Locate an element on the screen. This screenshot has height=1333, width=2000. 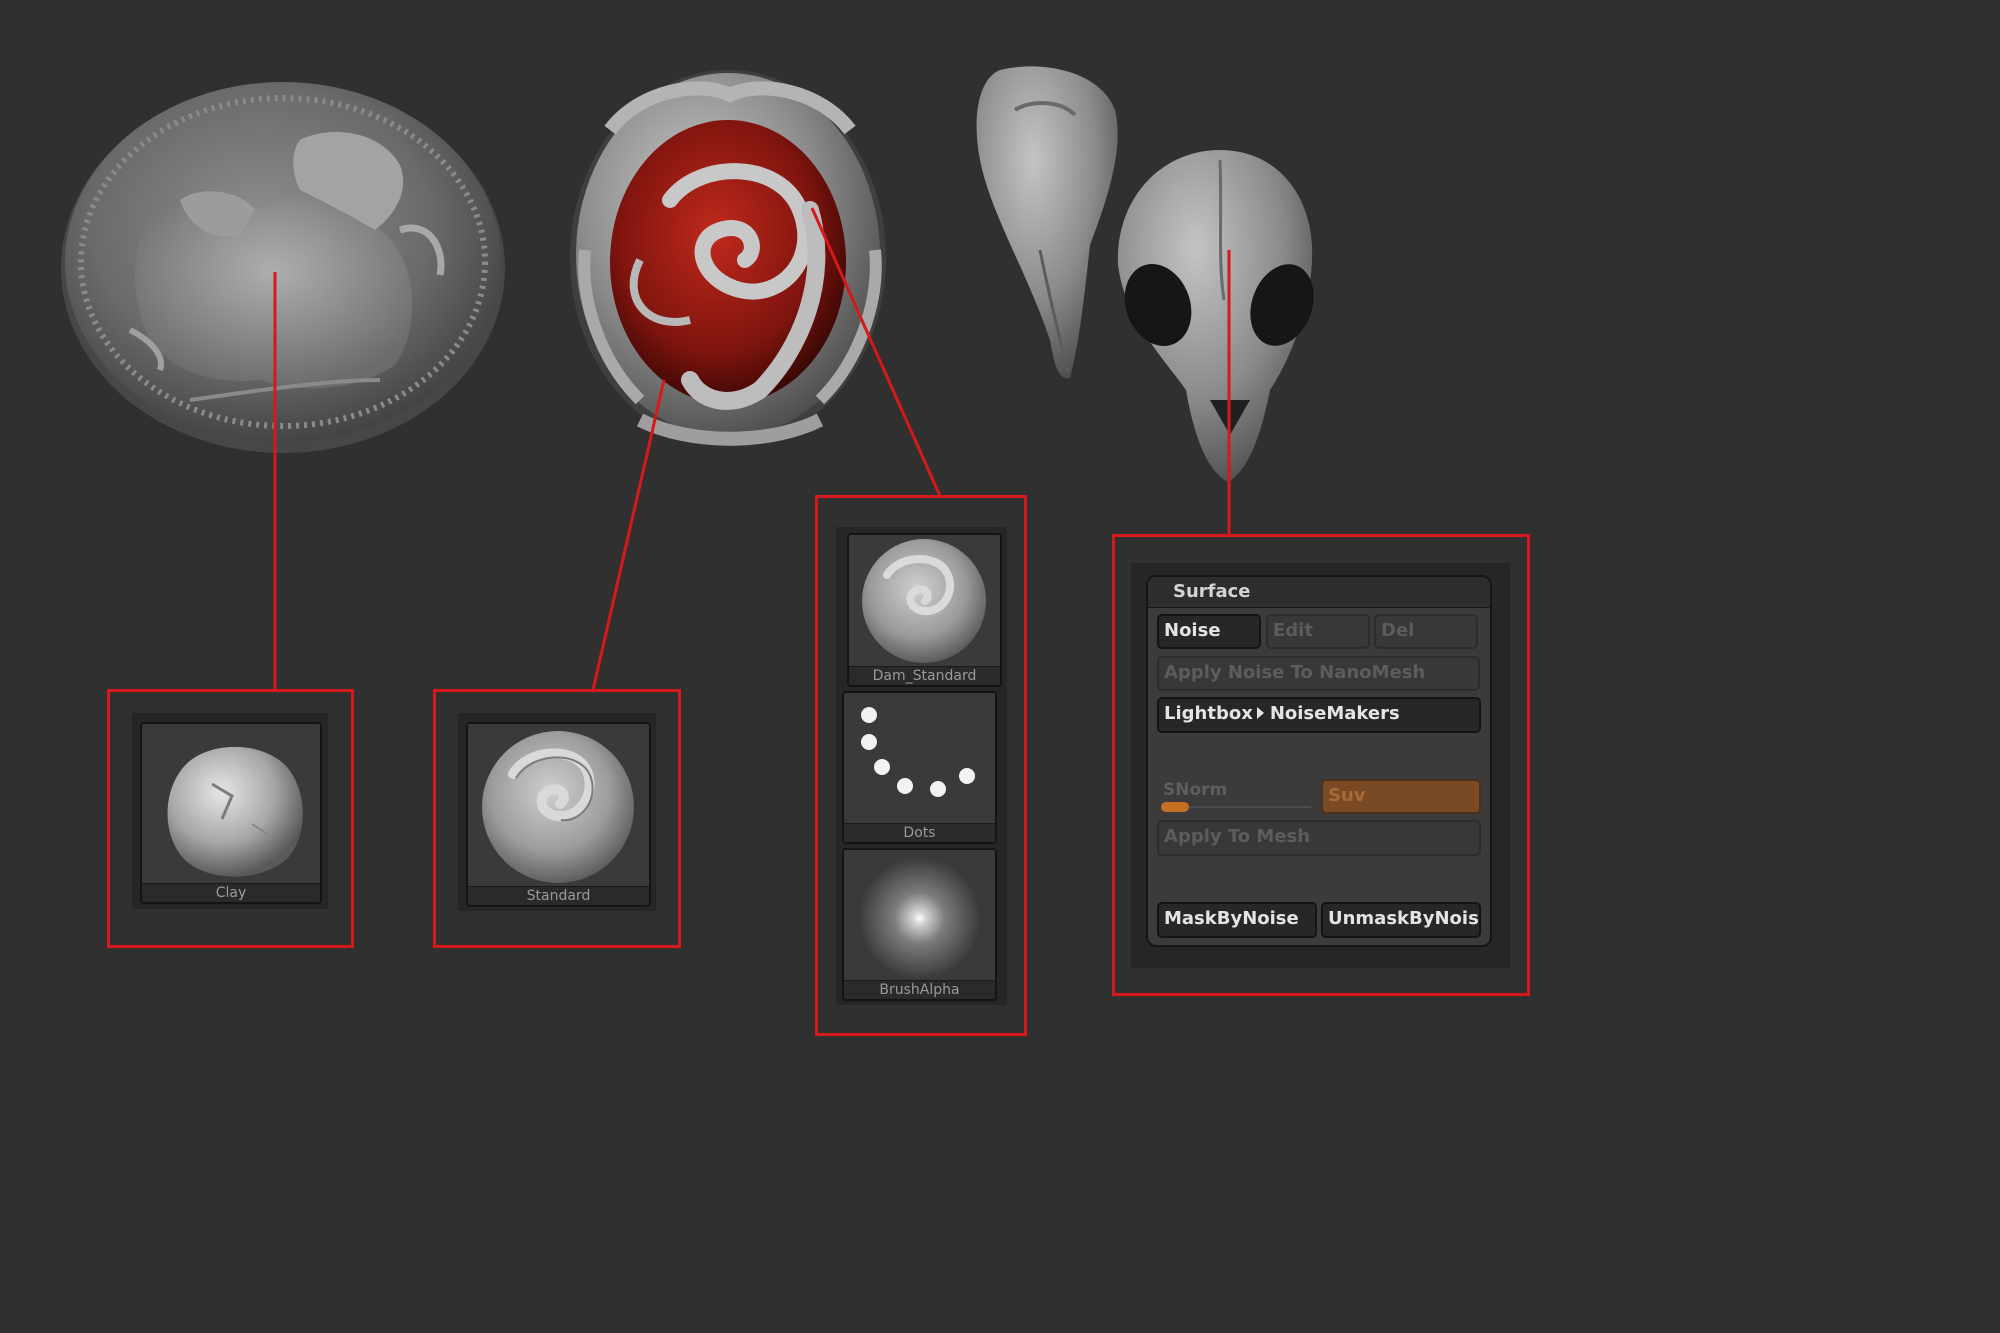
brush-alpha-tile: BrushAlpha is located at coordinates (919, 924).